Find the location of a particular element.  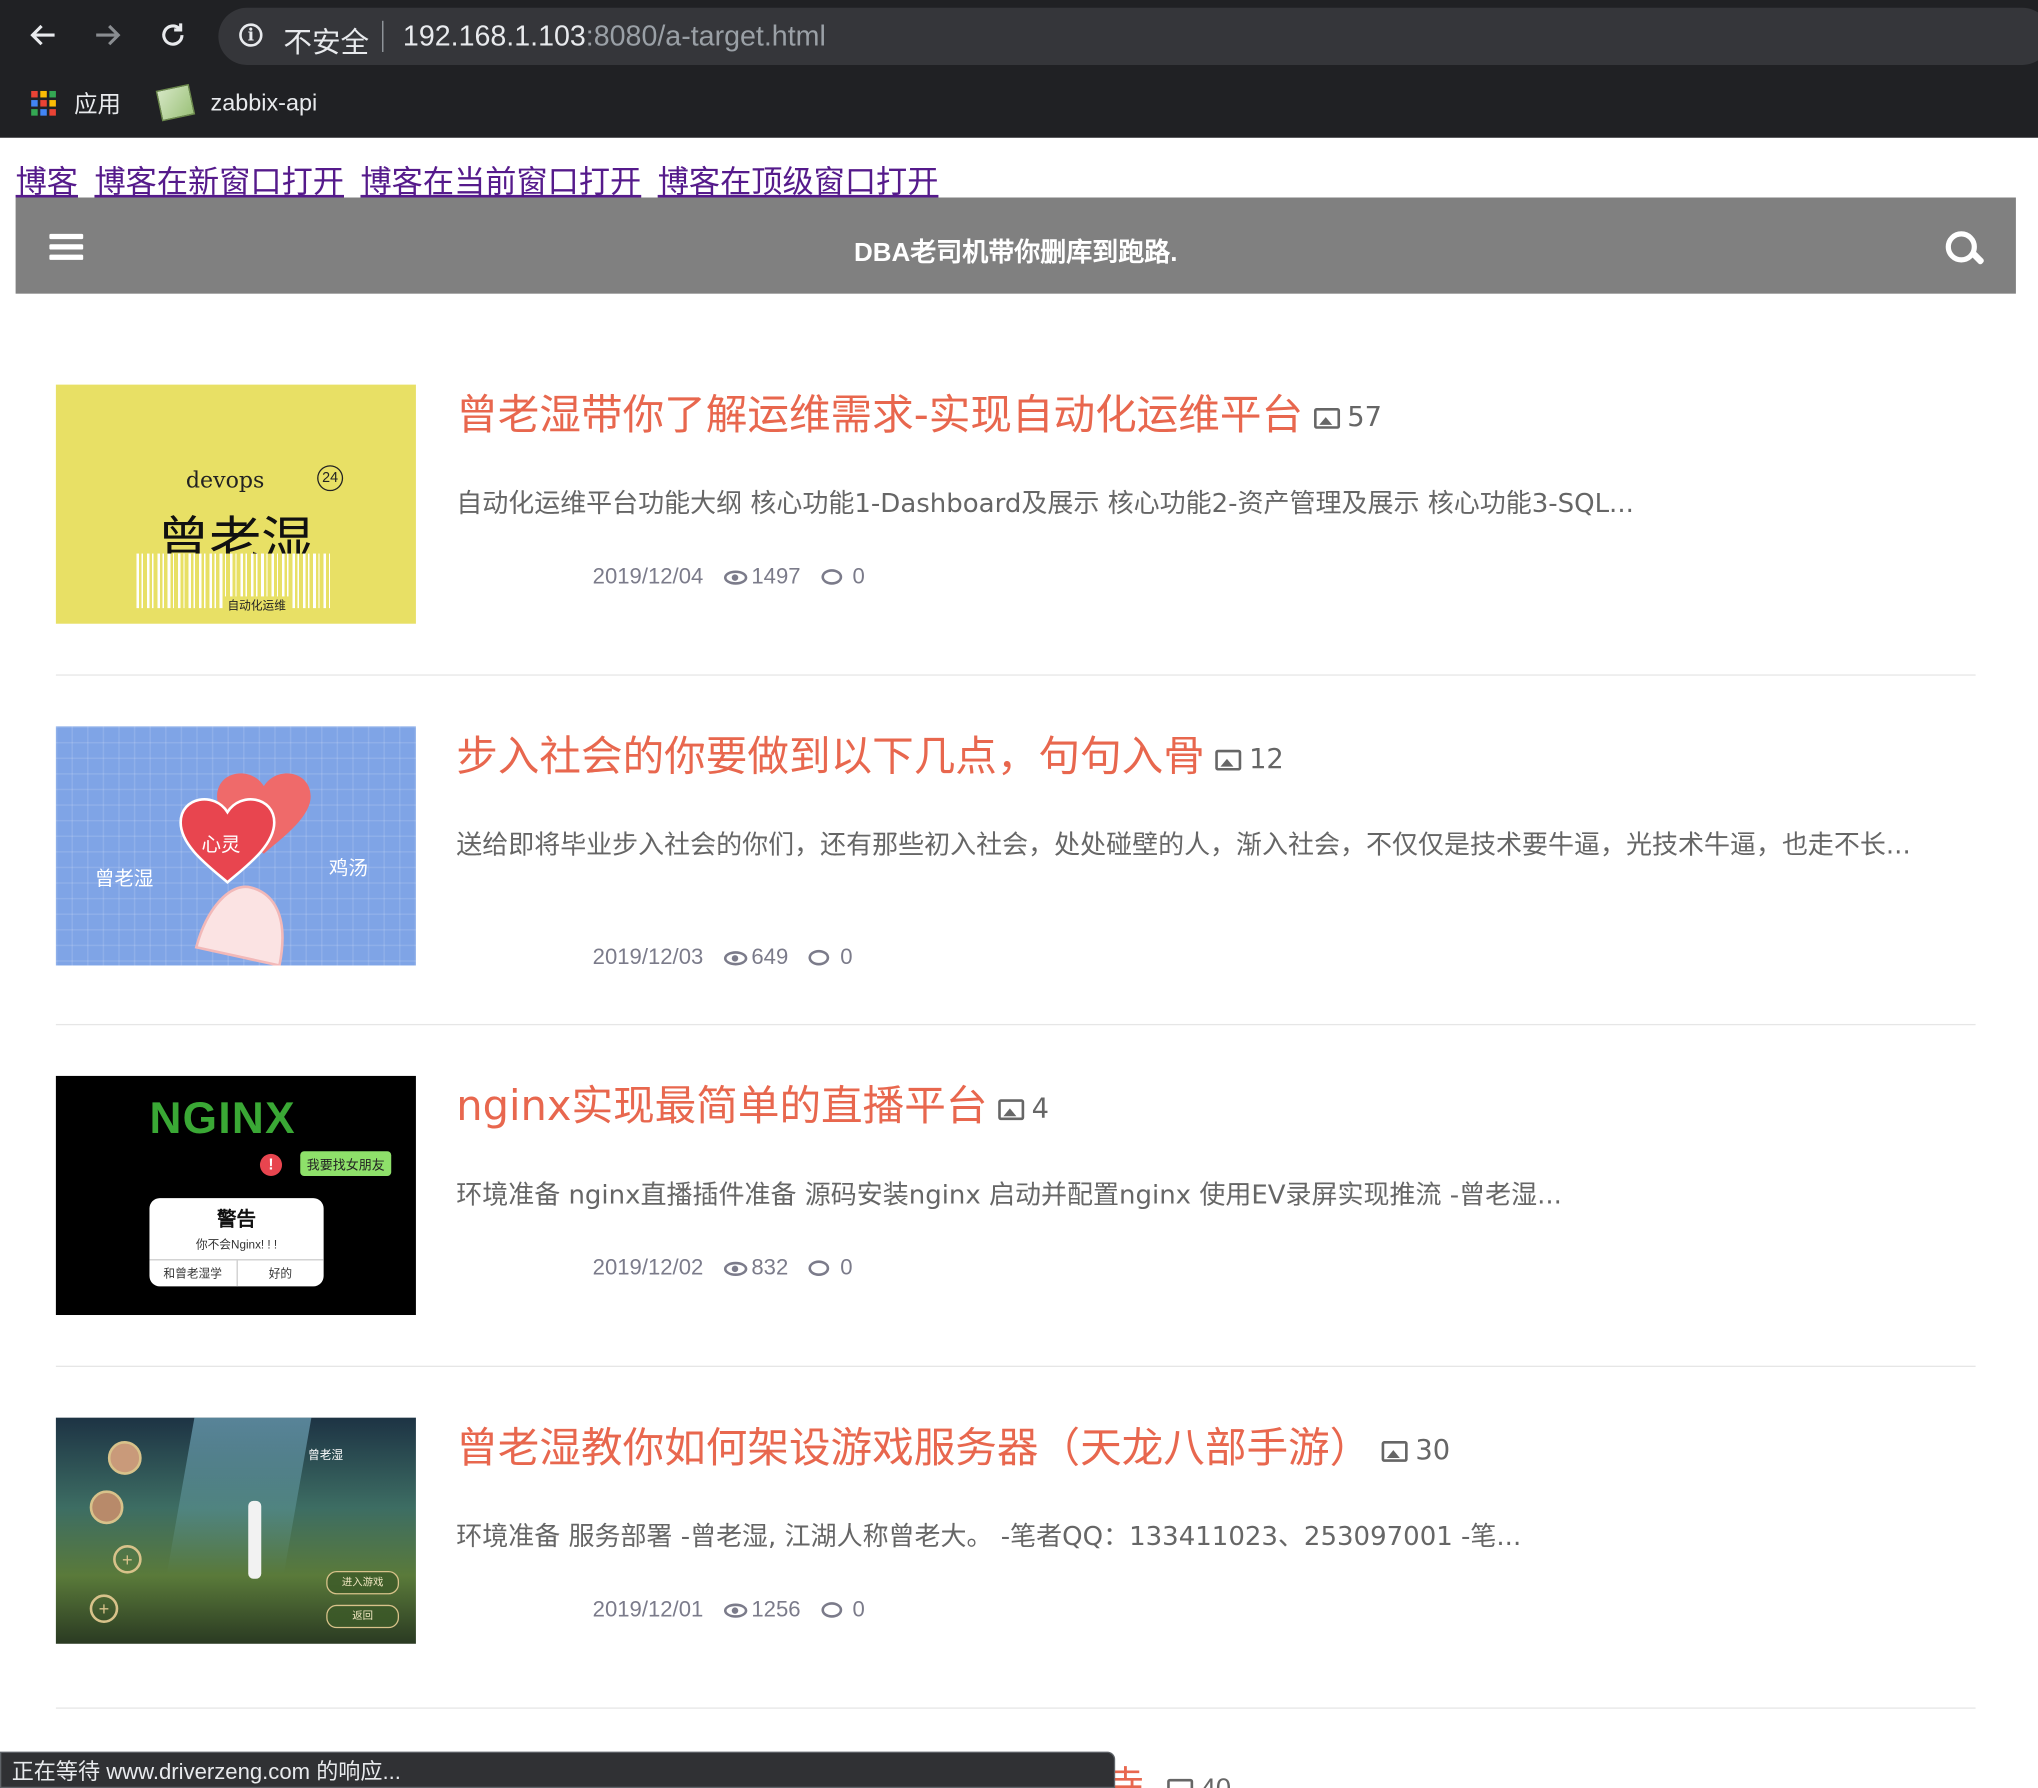

alert-message: 你不会Nginx! ! ! is located at coordinates (236, 1245).